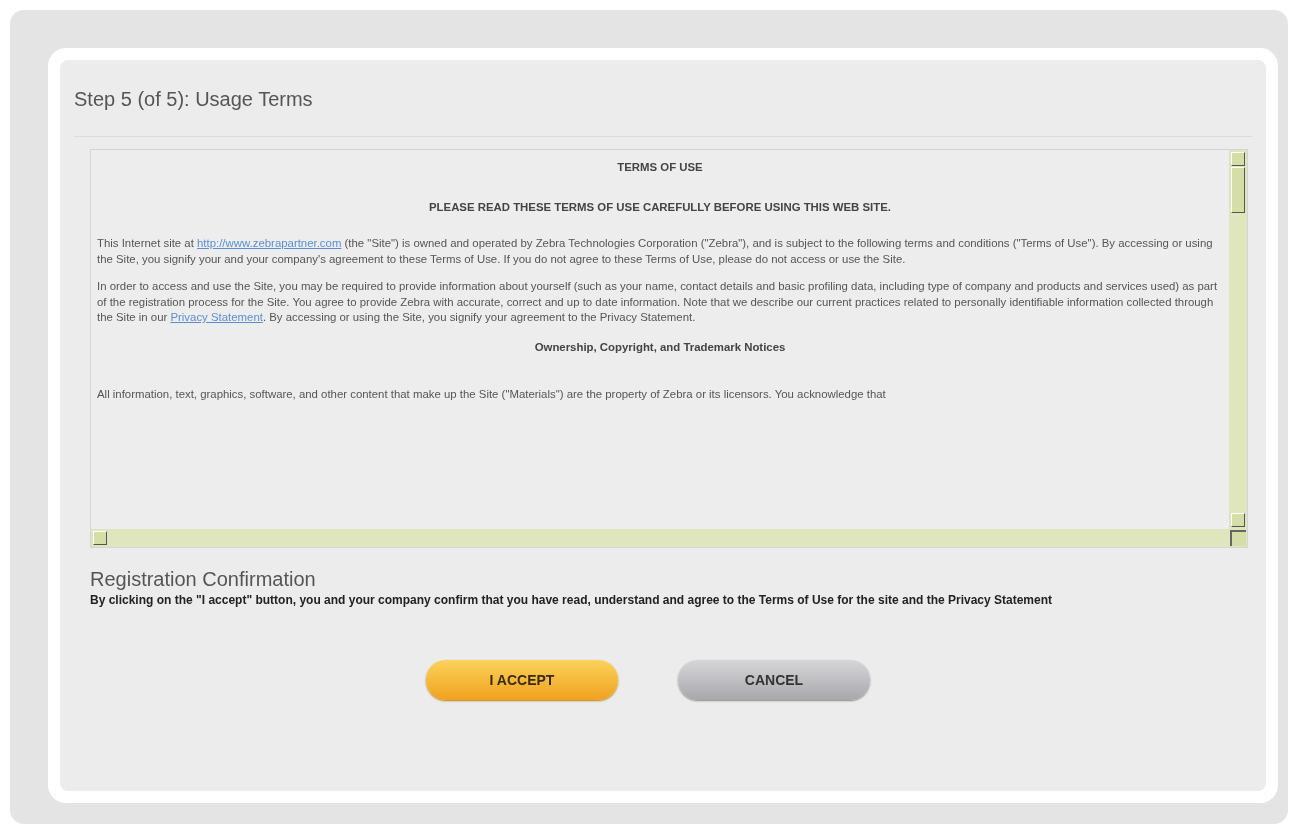  Describe the element at coordinates (660, 167) in the screenshot. I see `terms-heading: TERMS OF USE` at that location.